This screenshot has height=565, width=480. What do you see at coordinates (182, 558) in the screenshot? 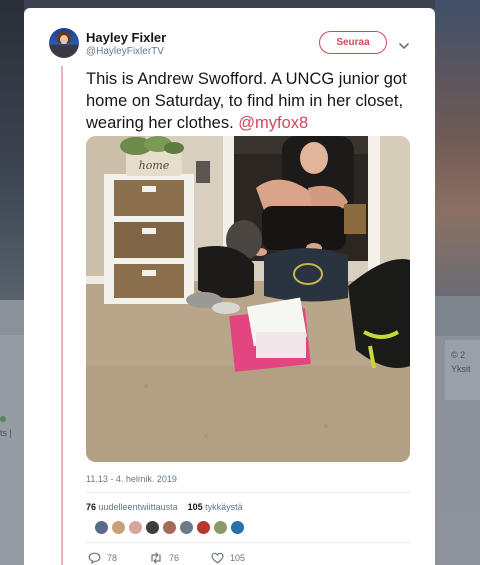
I see `tweet-actions: 78 76 105` at bounding box center [182, 558].